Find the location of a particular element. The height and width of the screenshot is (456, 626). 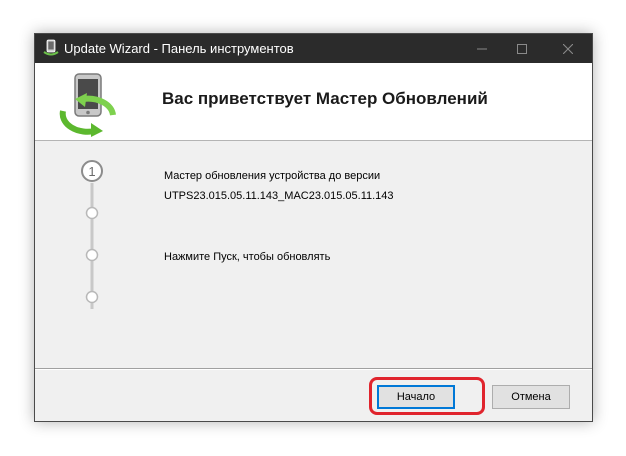

update-description: Мастер обновления устройства до версии is located at coordinates (272, 176).